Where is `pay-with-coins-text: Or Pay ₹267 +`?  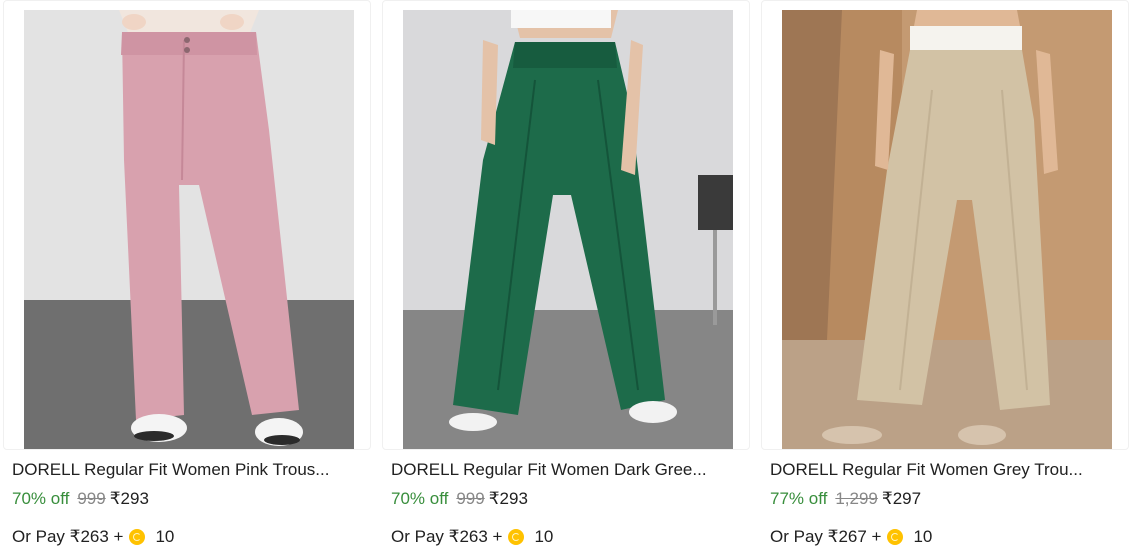 pay-with-coins-text: Or Pay ₹267 + is located at coordinates (826, 536).